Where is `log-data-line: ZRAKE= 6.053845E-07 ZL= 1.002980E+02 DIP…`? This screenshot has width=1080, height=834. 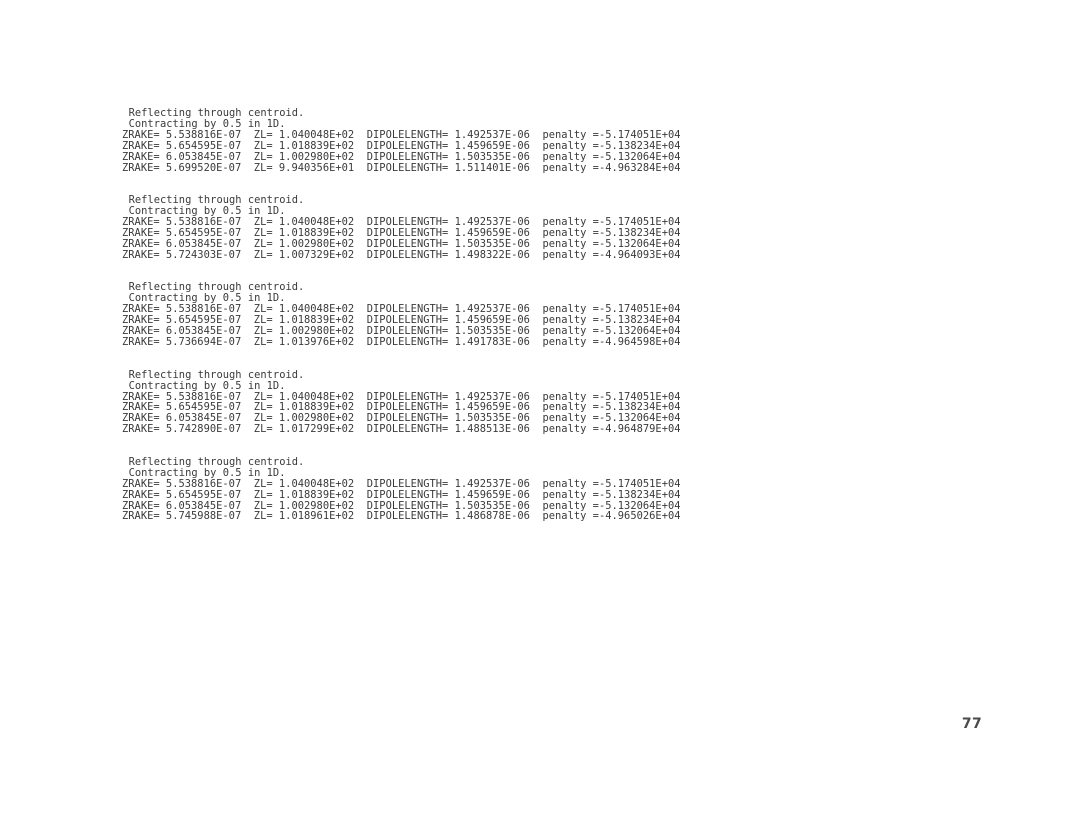
log-data-line: ZRAKE= 6.053845E-07 ZL= 1.002980E+02 DIP… is located at coordinates (401, 156).